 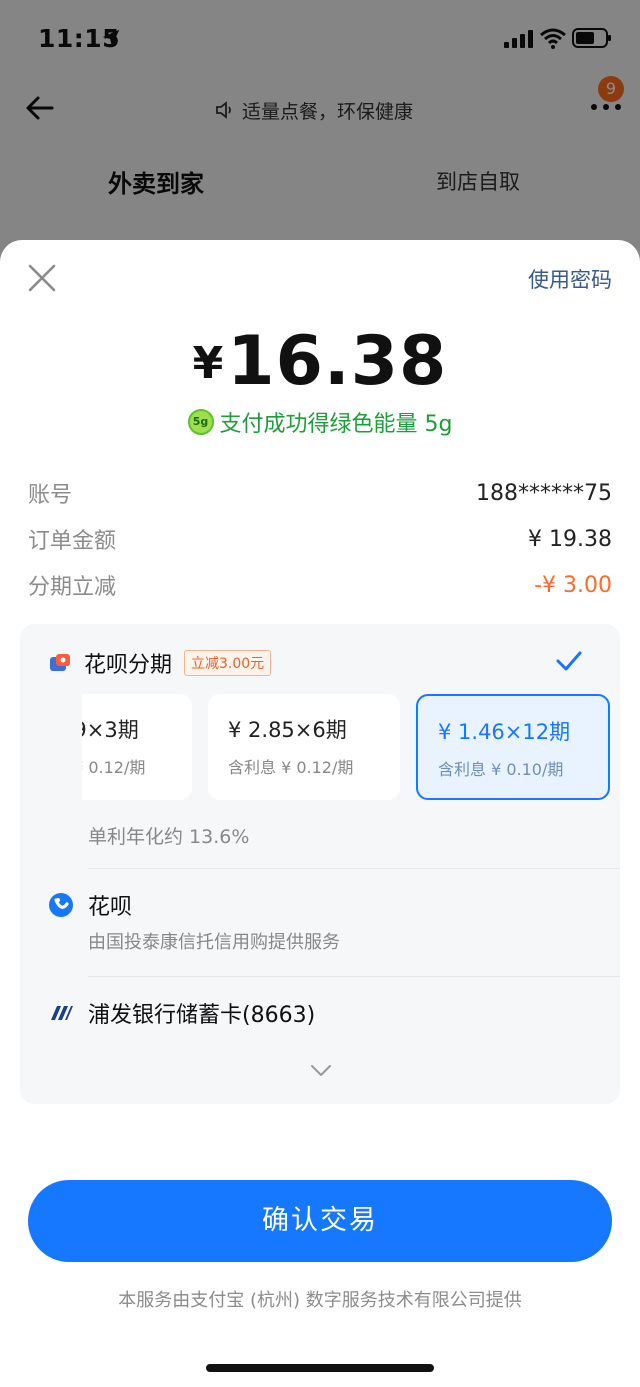 What do you see at coordinates (320, 493) in the screenshot?
I see `account-row: 账号 188******75` at bounding box center [320, 493].